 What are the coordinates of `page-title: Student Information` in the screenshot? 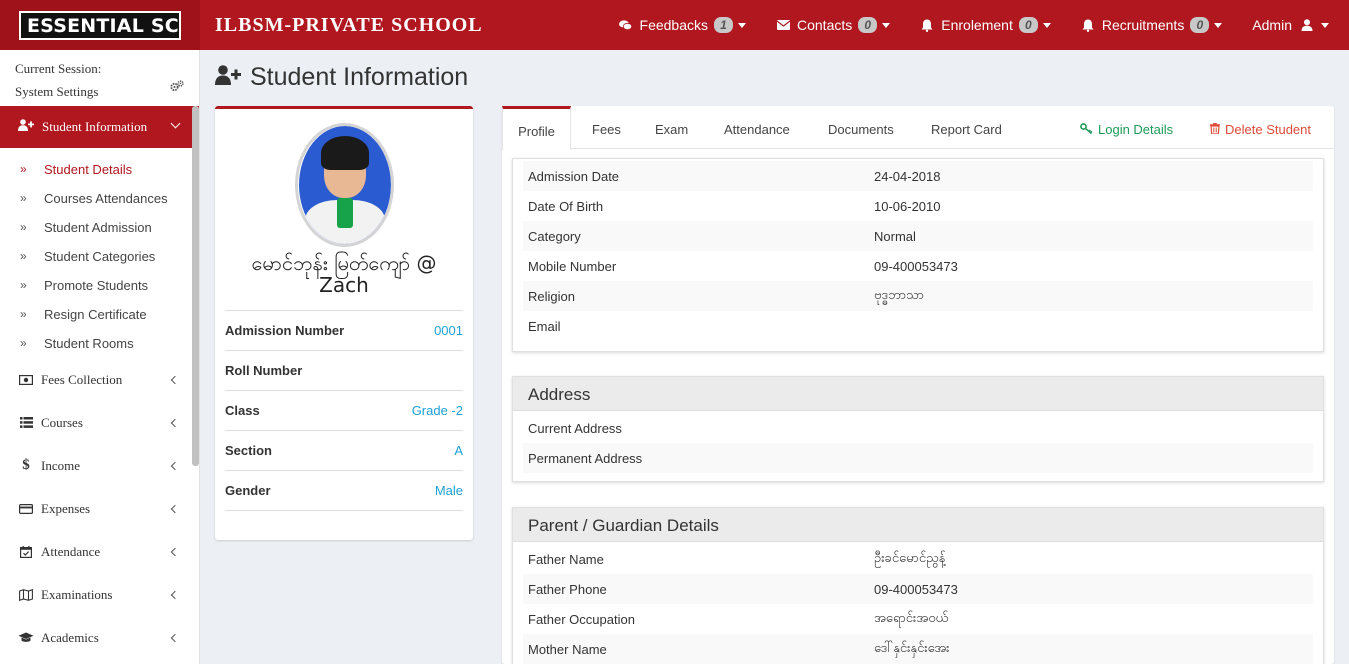 It's located at (341, 77).